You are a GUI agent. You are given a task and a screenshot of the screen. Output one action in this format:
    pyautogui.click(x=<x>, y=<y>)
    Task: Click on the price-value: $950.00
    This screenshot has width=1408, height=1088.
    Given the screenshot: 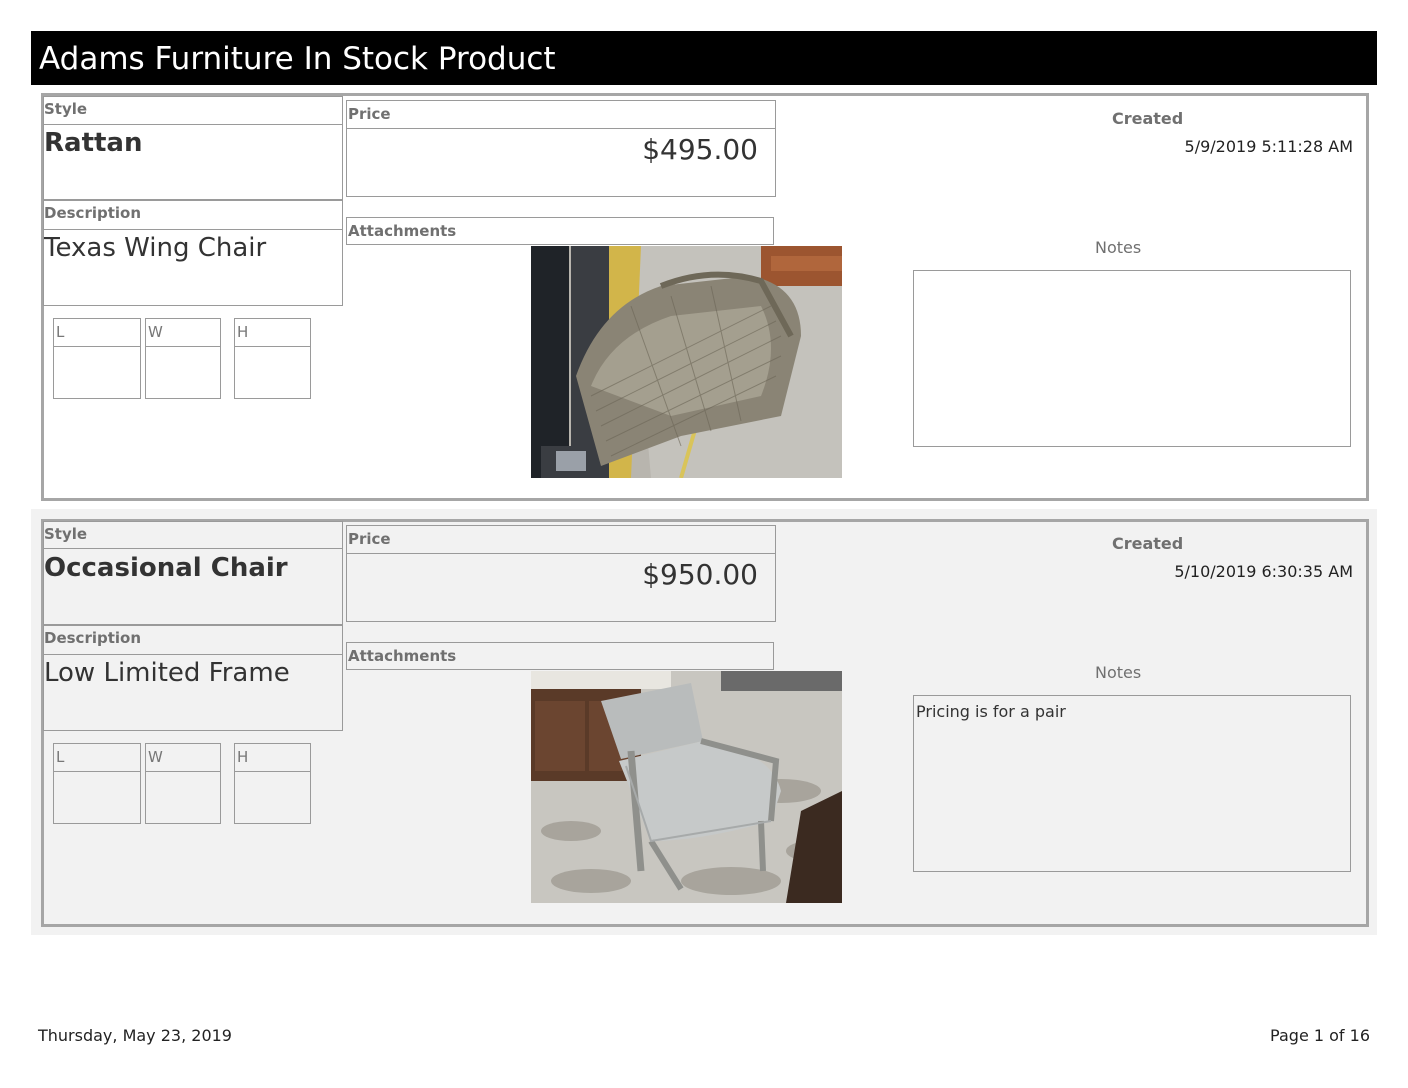 What is the action you would take?
    pyautogui.click(x=700, y=574)
    